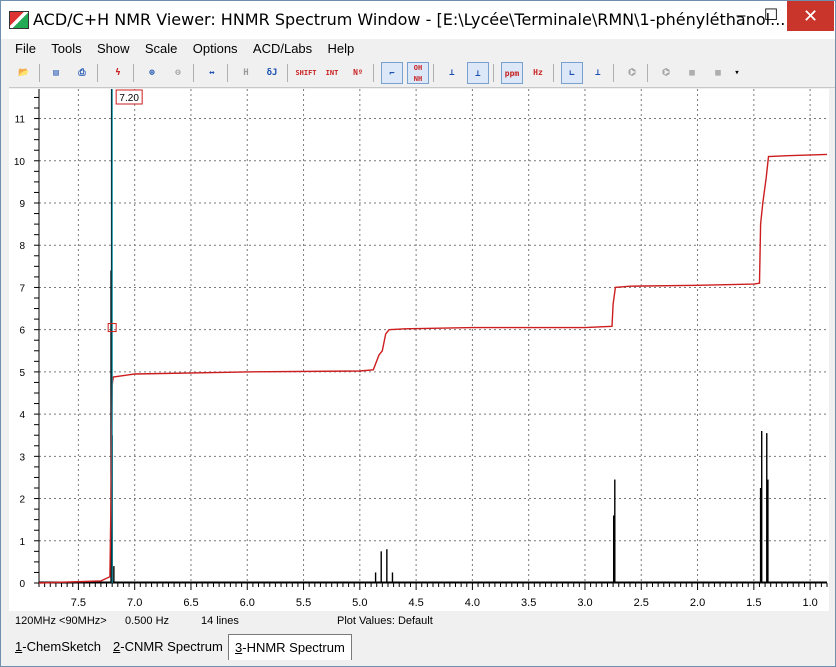 The height and width of the screenshot is (667, 836). I want to click on toolbar-overflow-icon: ▾, so click(737, 73).